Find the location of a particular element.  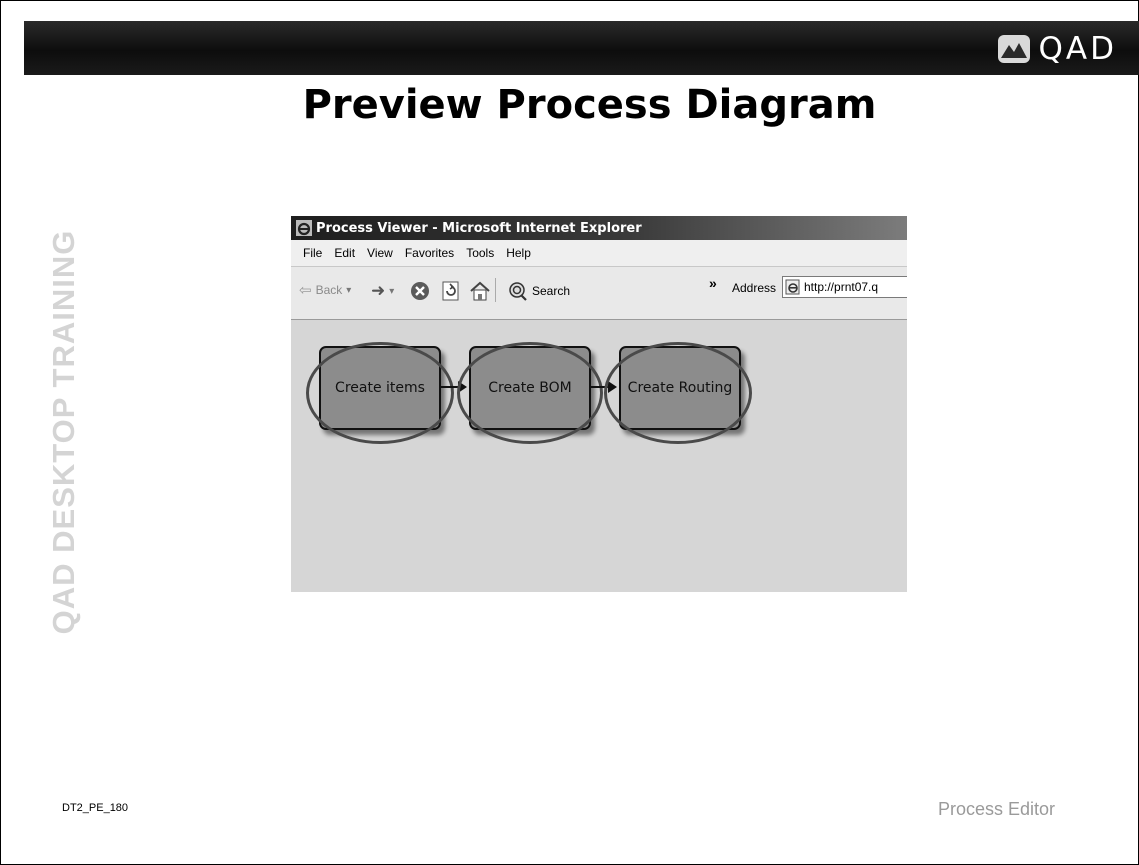

toolbar-separator is located at coordinates (495, 290).